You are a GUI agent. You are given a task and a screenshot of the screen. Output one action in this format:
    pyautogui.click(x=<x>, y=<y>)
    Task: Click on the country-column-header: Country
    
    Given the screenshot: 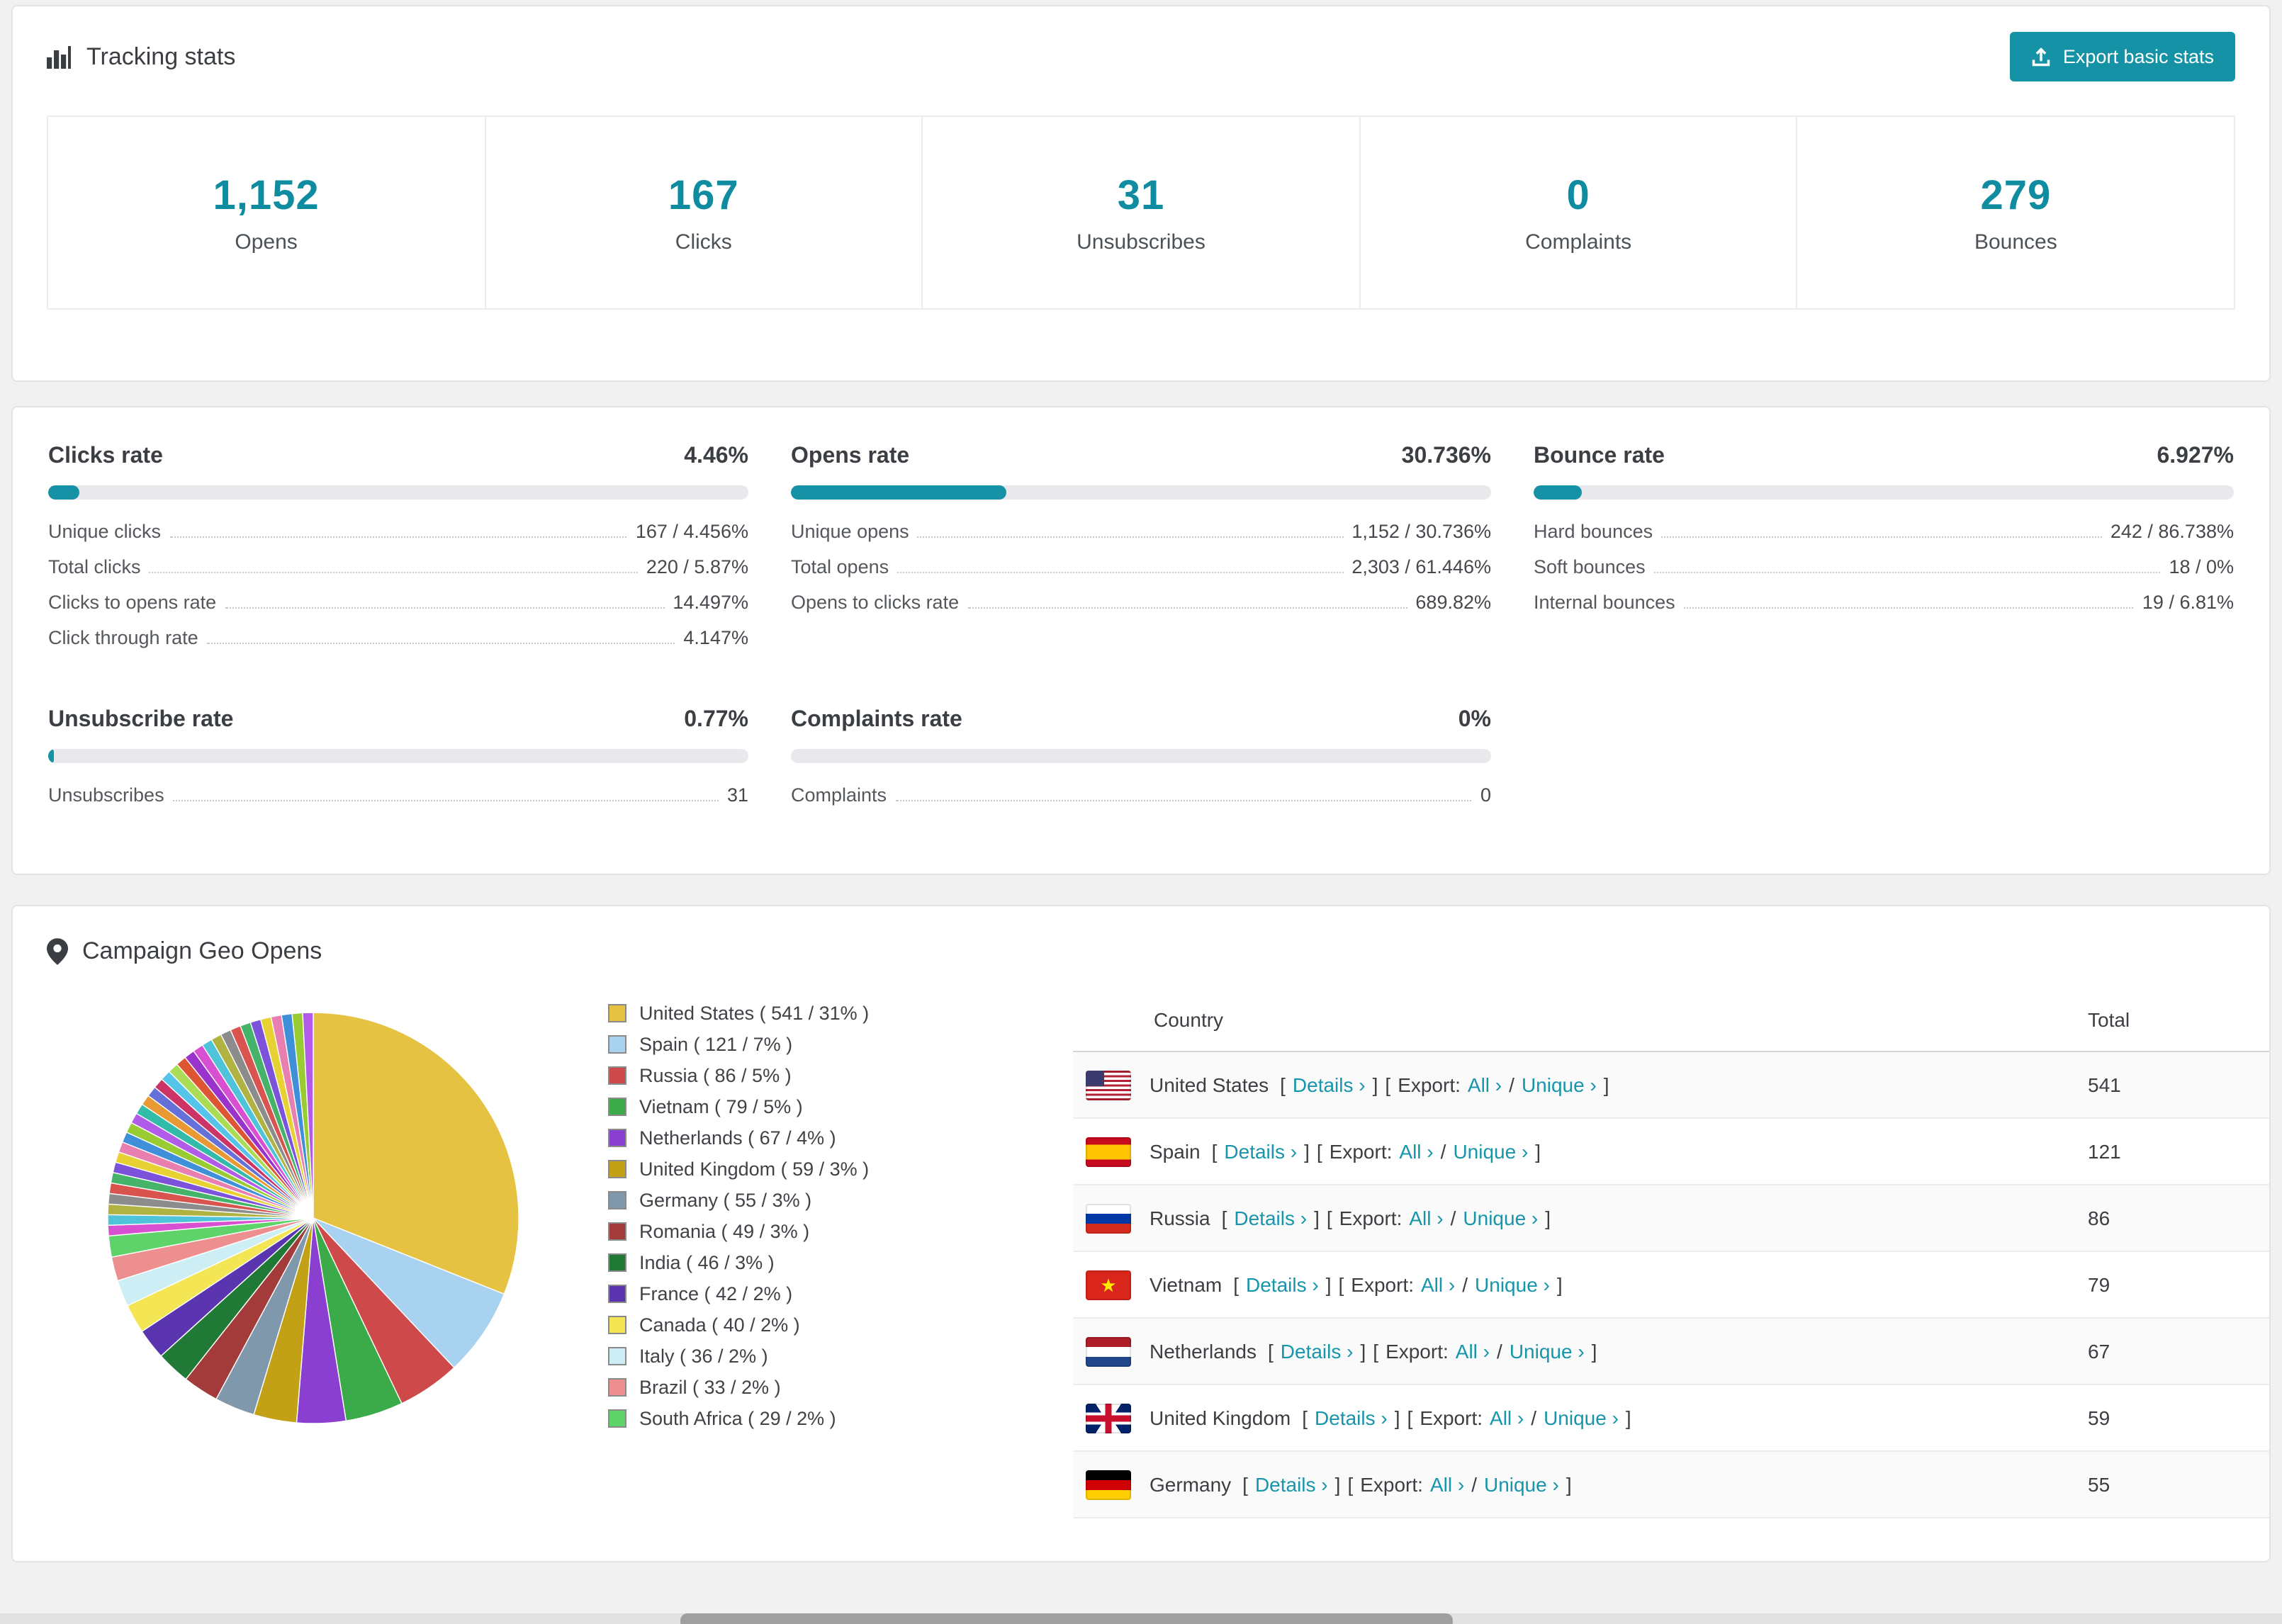 What is the action you would take?
    pyautogui.click(x=1189, y=1020)
    